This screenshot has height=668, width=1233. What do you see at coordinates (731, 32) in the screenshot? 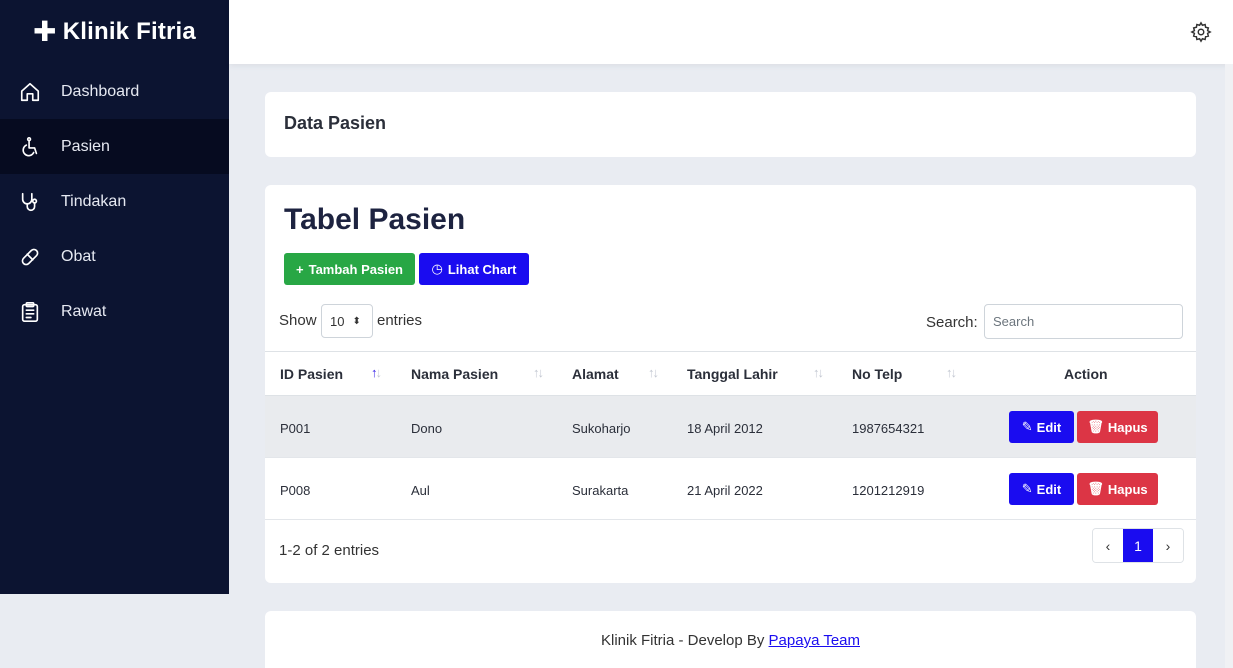
I see `topbar` at bounding box center [731, 32].